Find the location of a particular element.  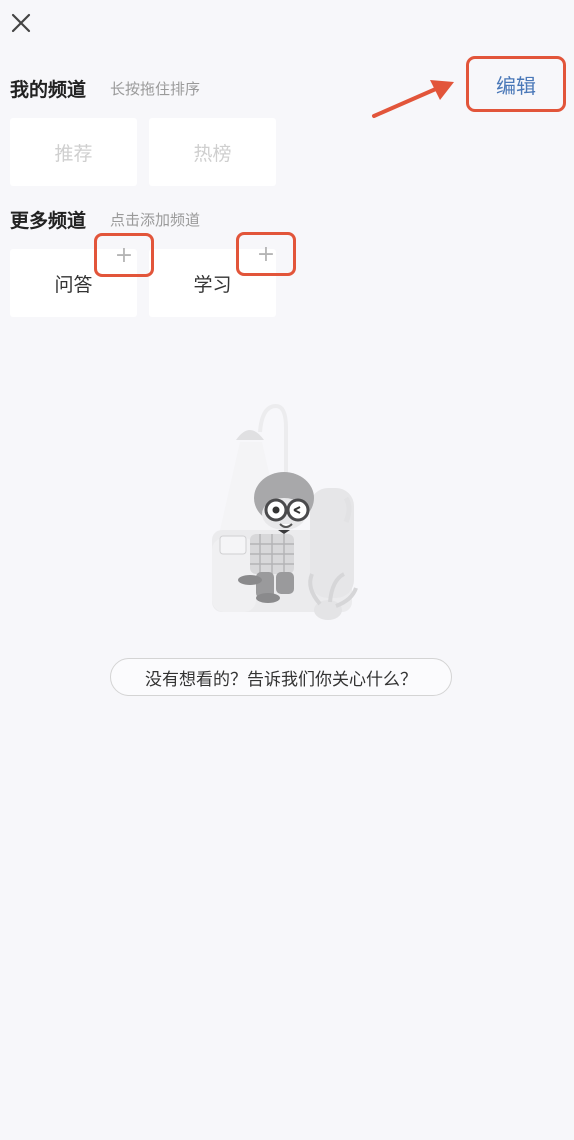

my-channels-hint: 长按拖住排序 is located at coordinates (155, 89).